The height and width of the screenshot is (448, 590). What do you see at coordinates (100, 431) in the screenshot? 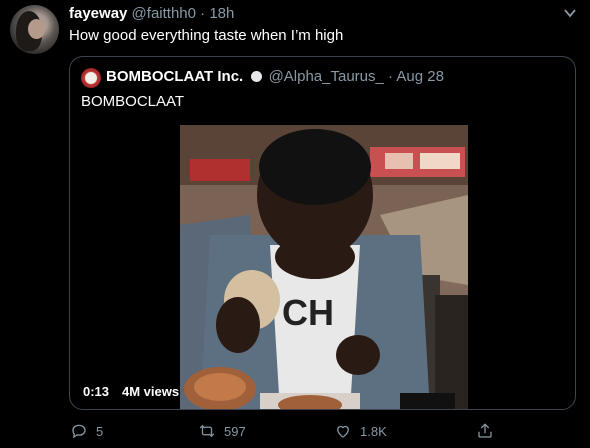
I see `reply-count: 5` at bounding box center [100, 431].